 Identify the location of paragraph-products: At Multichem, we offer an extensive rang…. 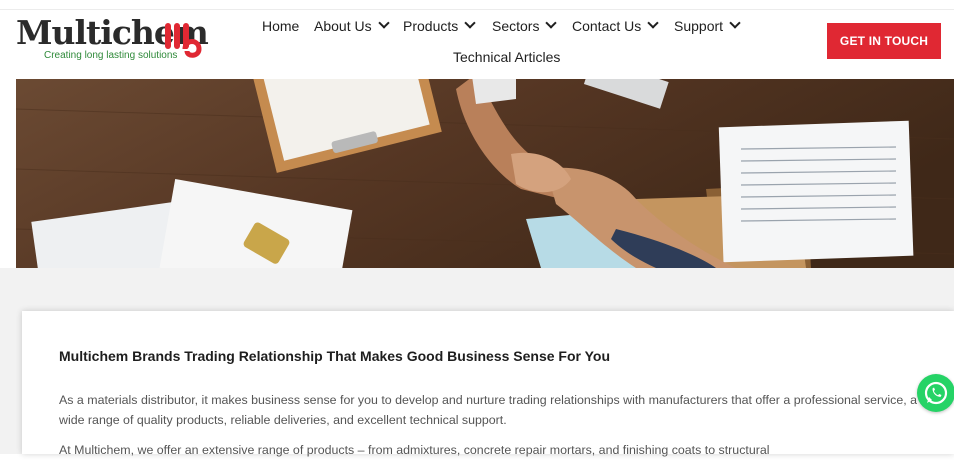
(414, 450).